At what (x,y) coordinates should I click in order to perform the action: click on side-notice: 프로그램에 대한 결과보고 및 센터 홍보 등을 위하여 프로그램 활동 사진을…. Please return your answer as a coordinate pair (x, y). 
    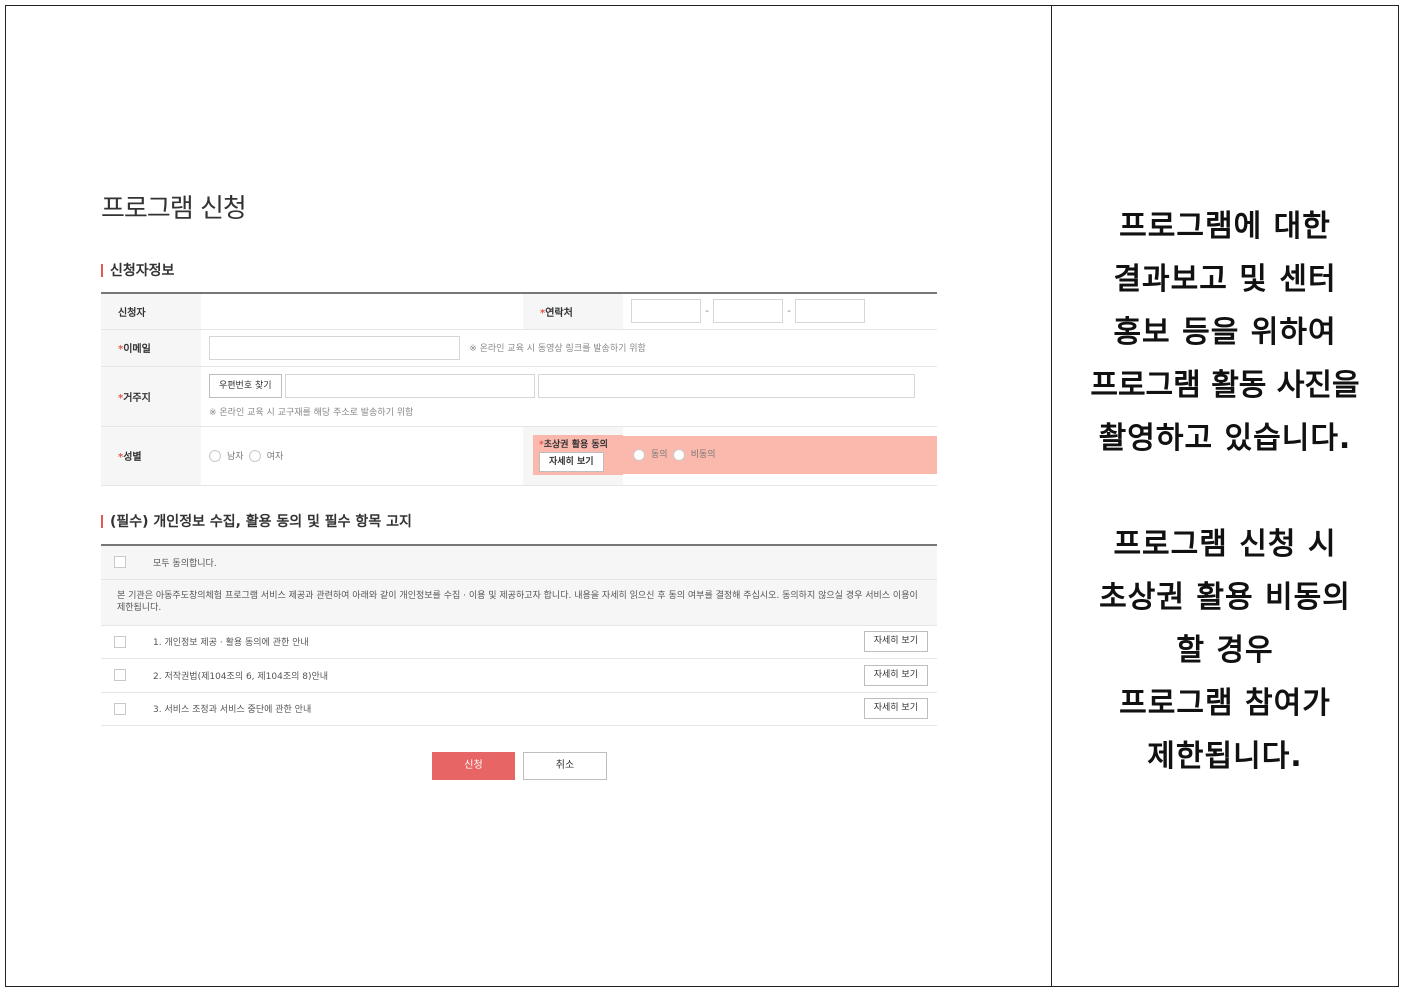
    Looking at the image, I should click on (1225, 491).